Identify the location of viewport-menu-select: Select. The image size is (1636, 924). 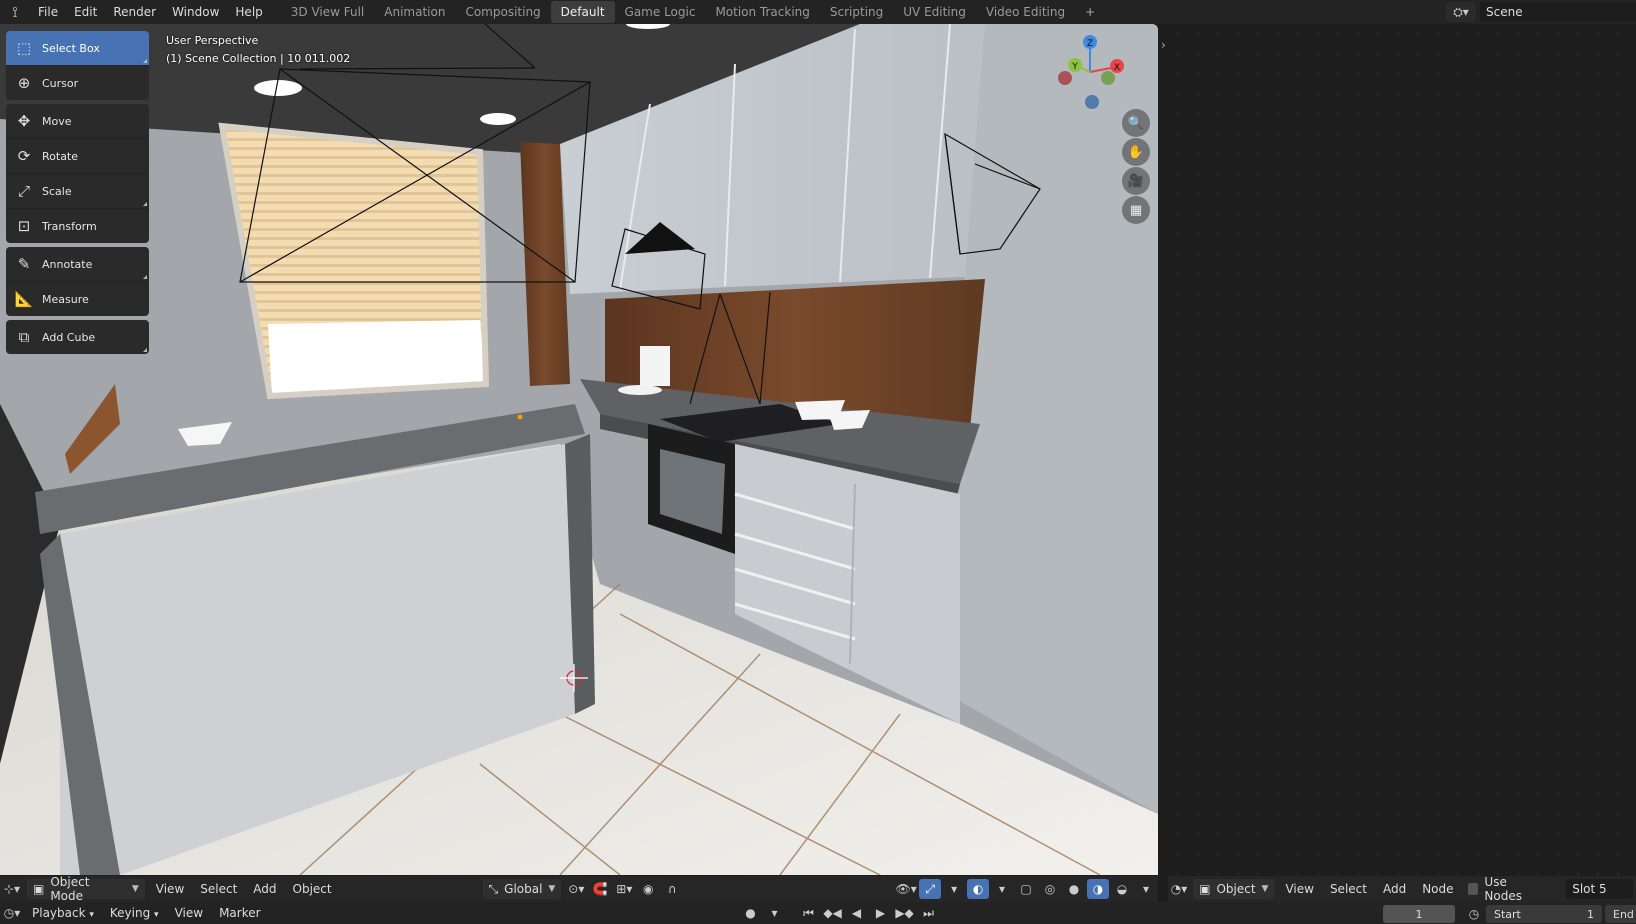
(218, 889).